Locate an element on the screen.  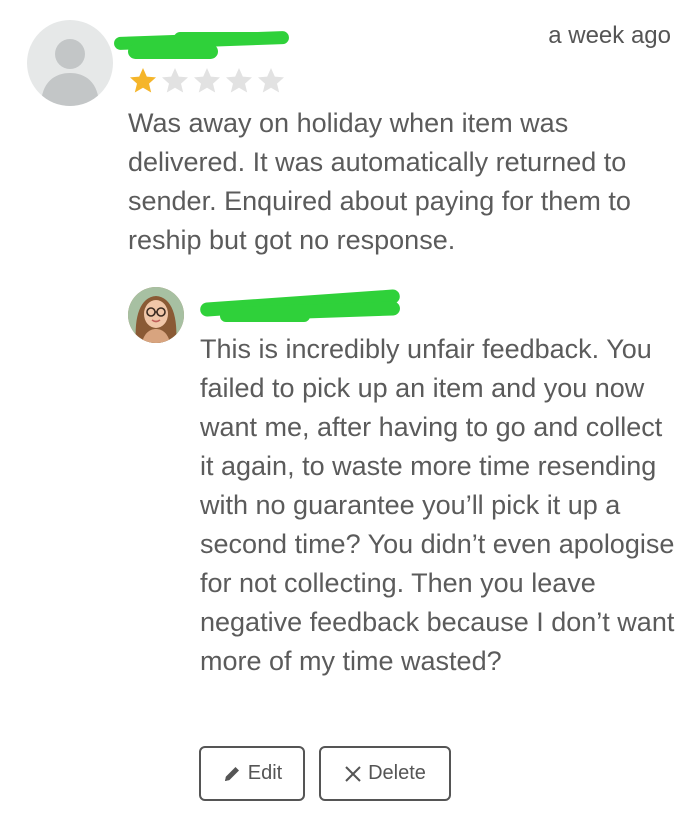
reviewer-name: Io is located at coordinates (201, 48).